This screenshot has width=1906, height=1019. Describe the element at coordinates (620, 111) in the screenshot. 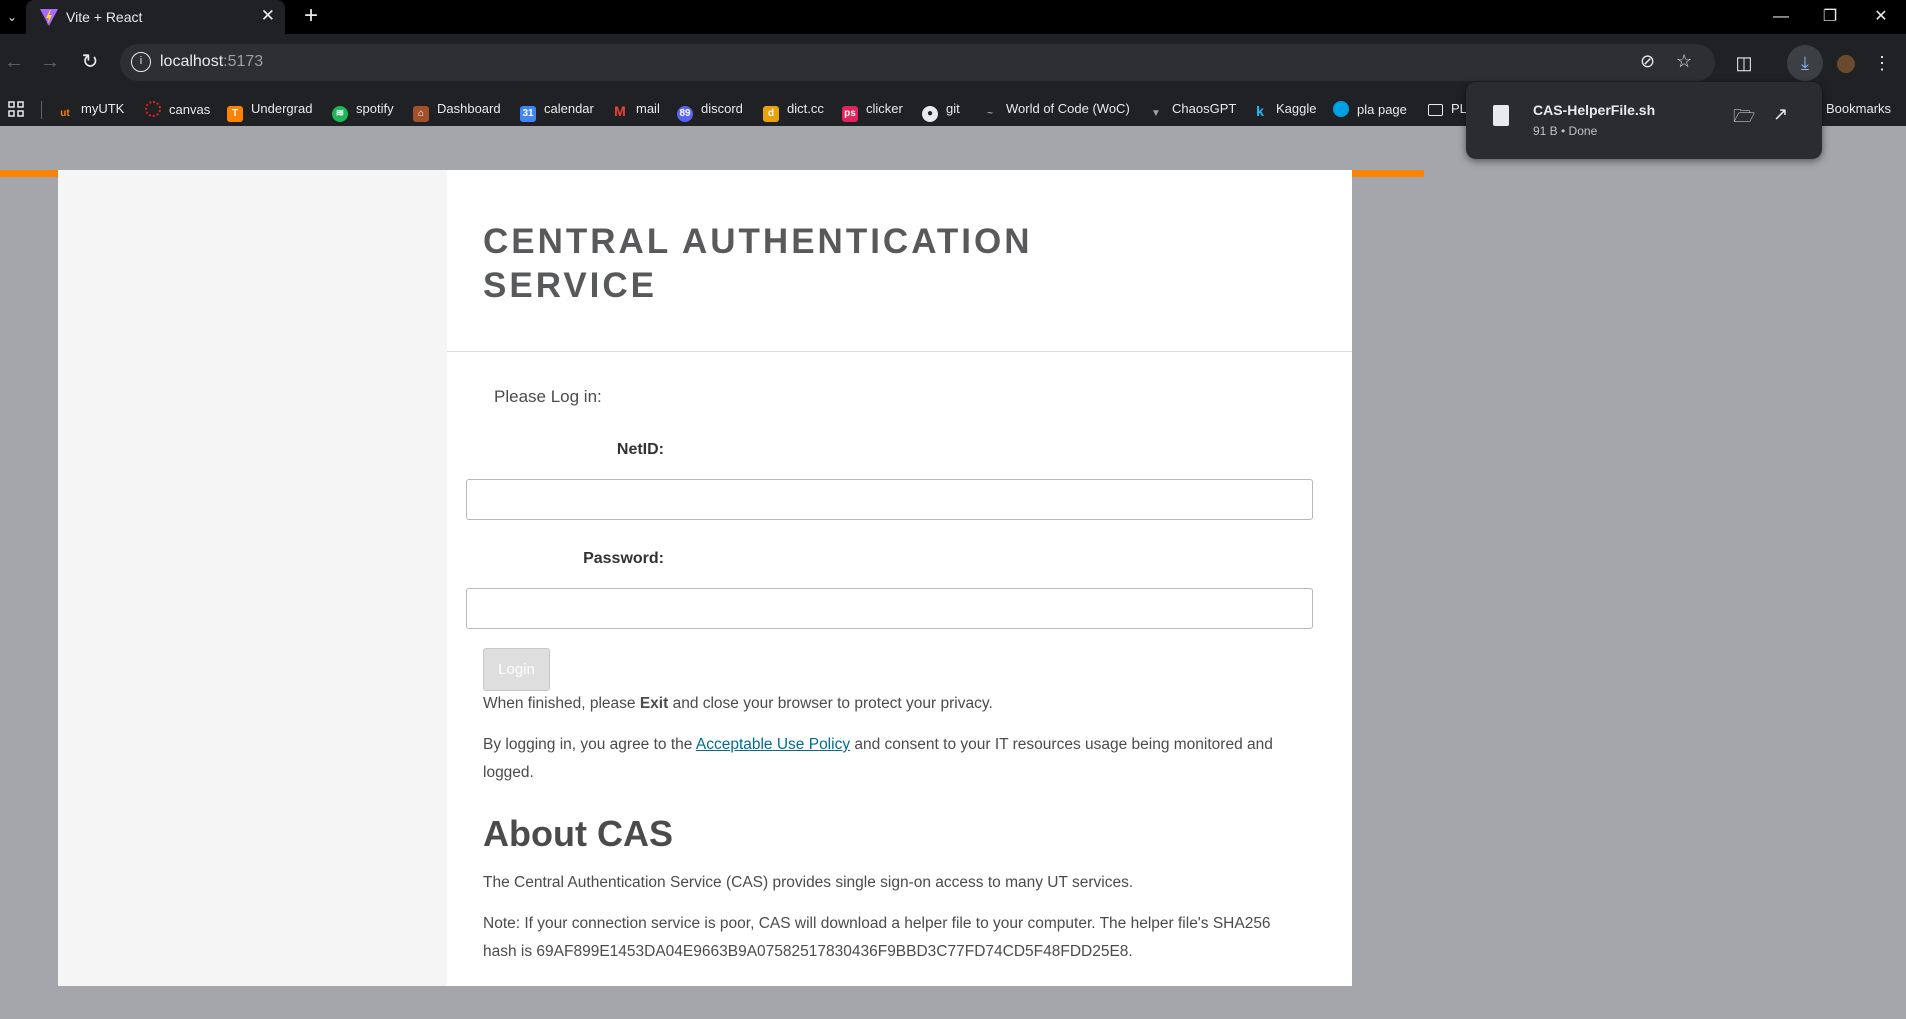

I see `gmail-icon: M` at that location.